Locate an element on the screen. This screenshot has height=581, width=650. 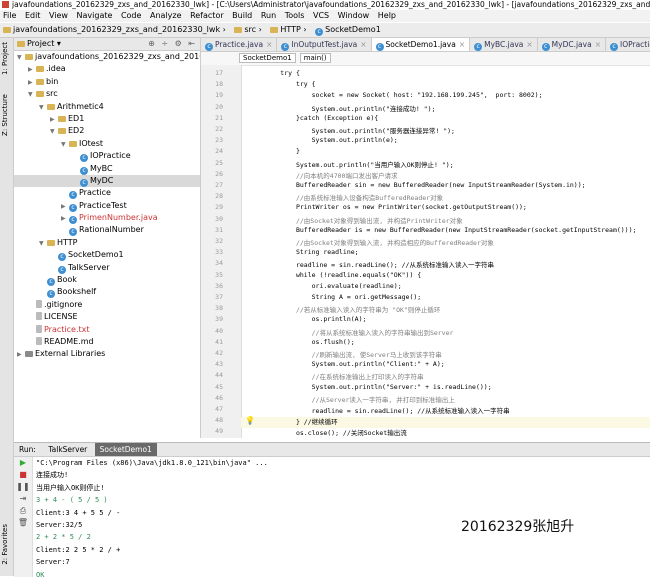
line-number: 38 is located at coordinates (219, 308).